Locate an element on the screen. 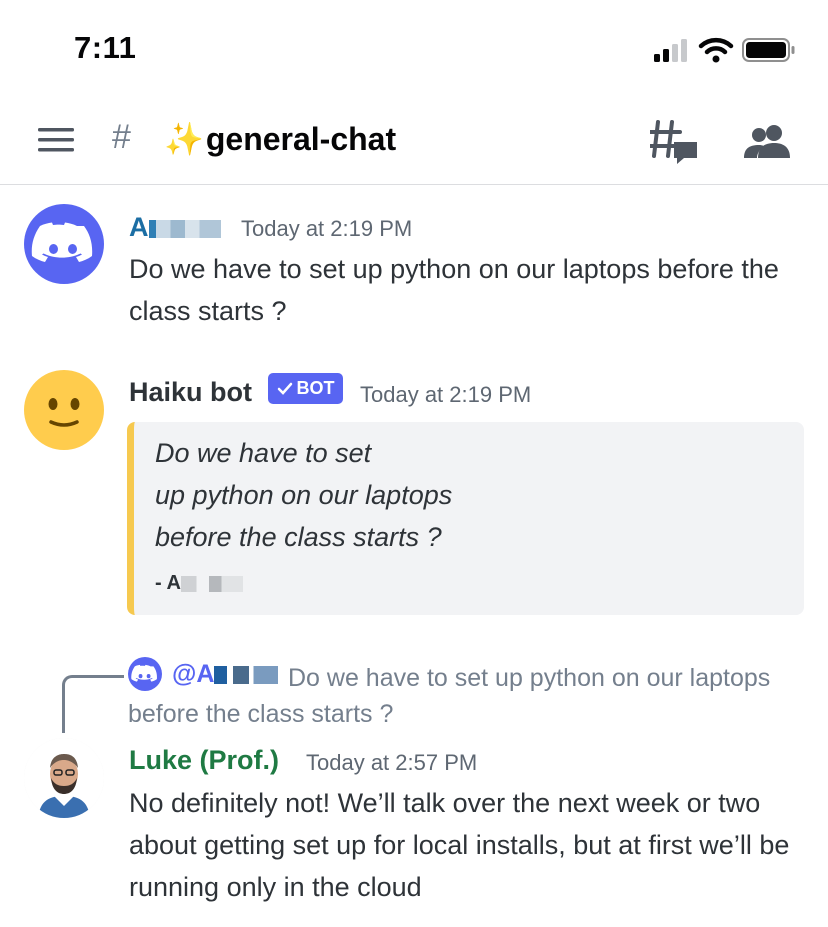  channel-title: ✨general-chat is located at coordinates (280, 139).